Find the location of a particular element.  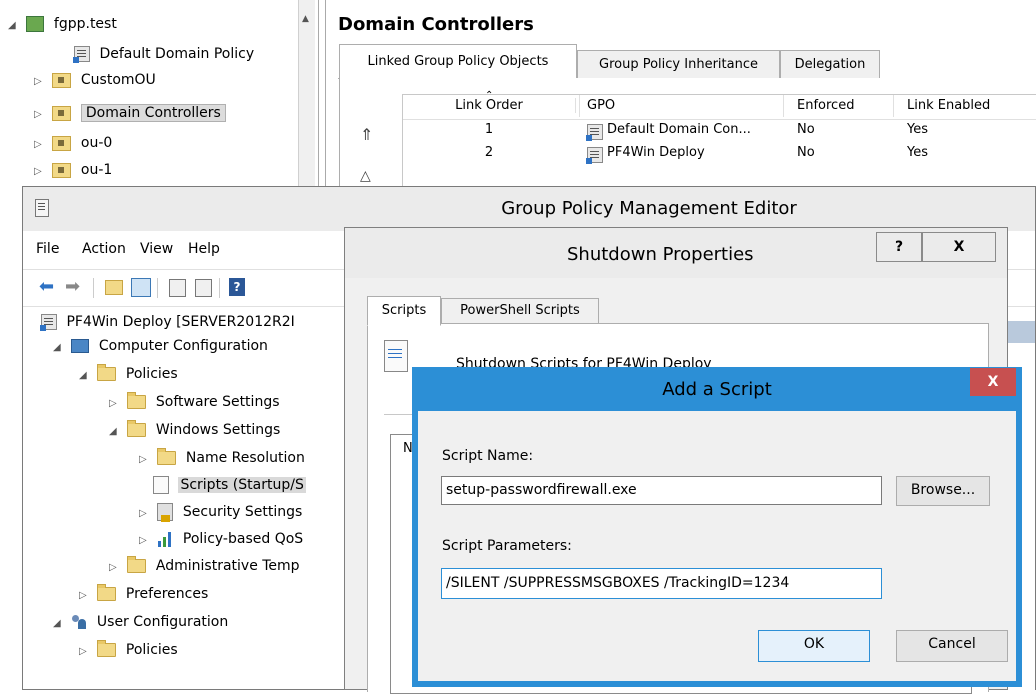

sort-arrow-icon: ⌃ is located at coordinates (489, 95).